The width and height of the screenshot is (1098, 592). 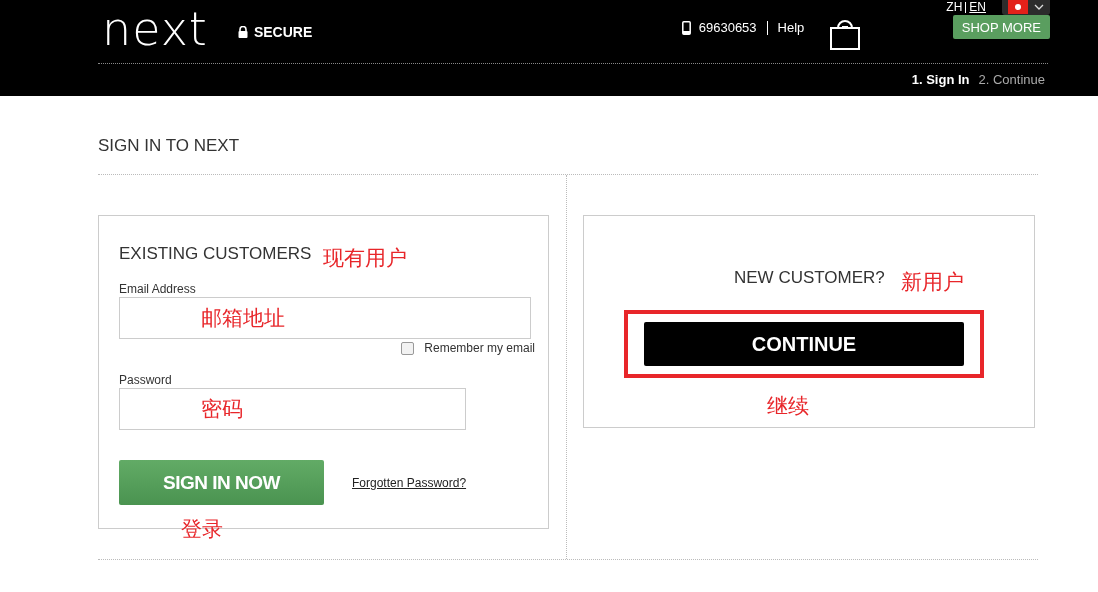 I want to click on secure-label: SECURE, so click(x=283, y=31).